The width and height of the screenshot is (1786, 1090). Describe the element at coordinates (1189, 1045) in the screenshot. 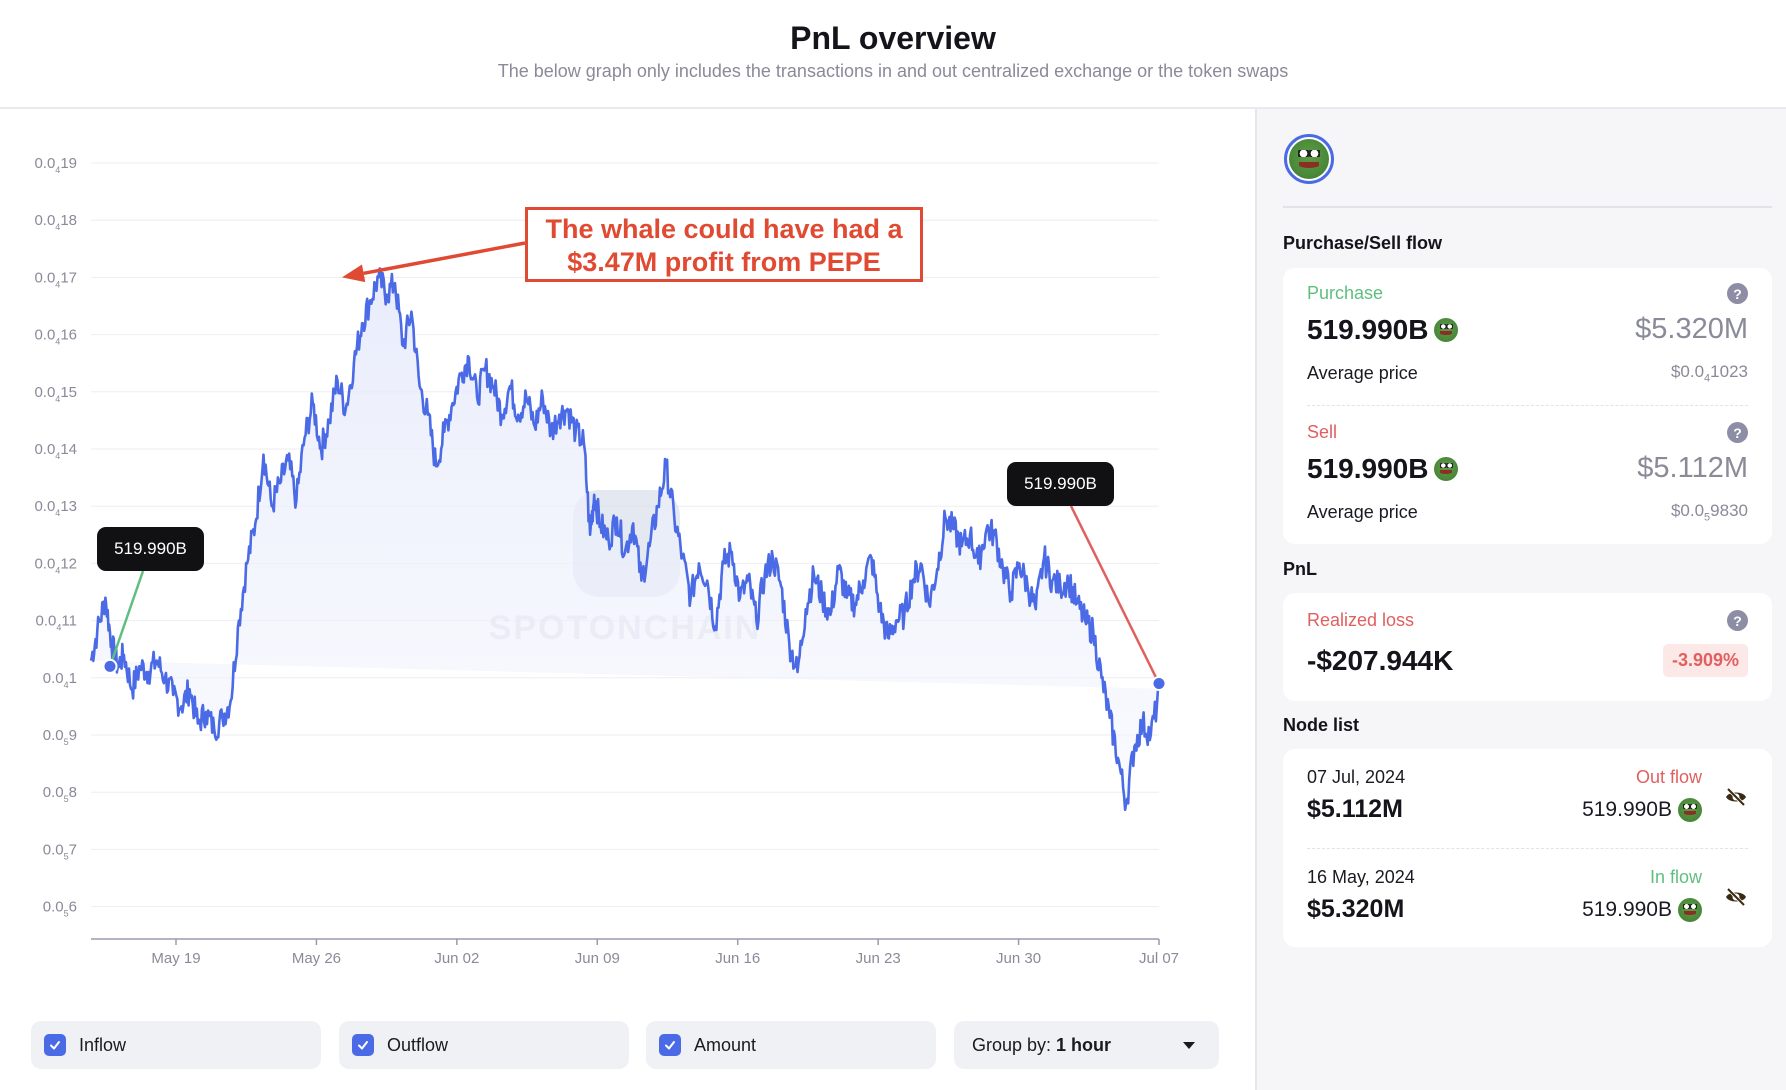

I see `caret-down-icon` at that location.